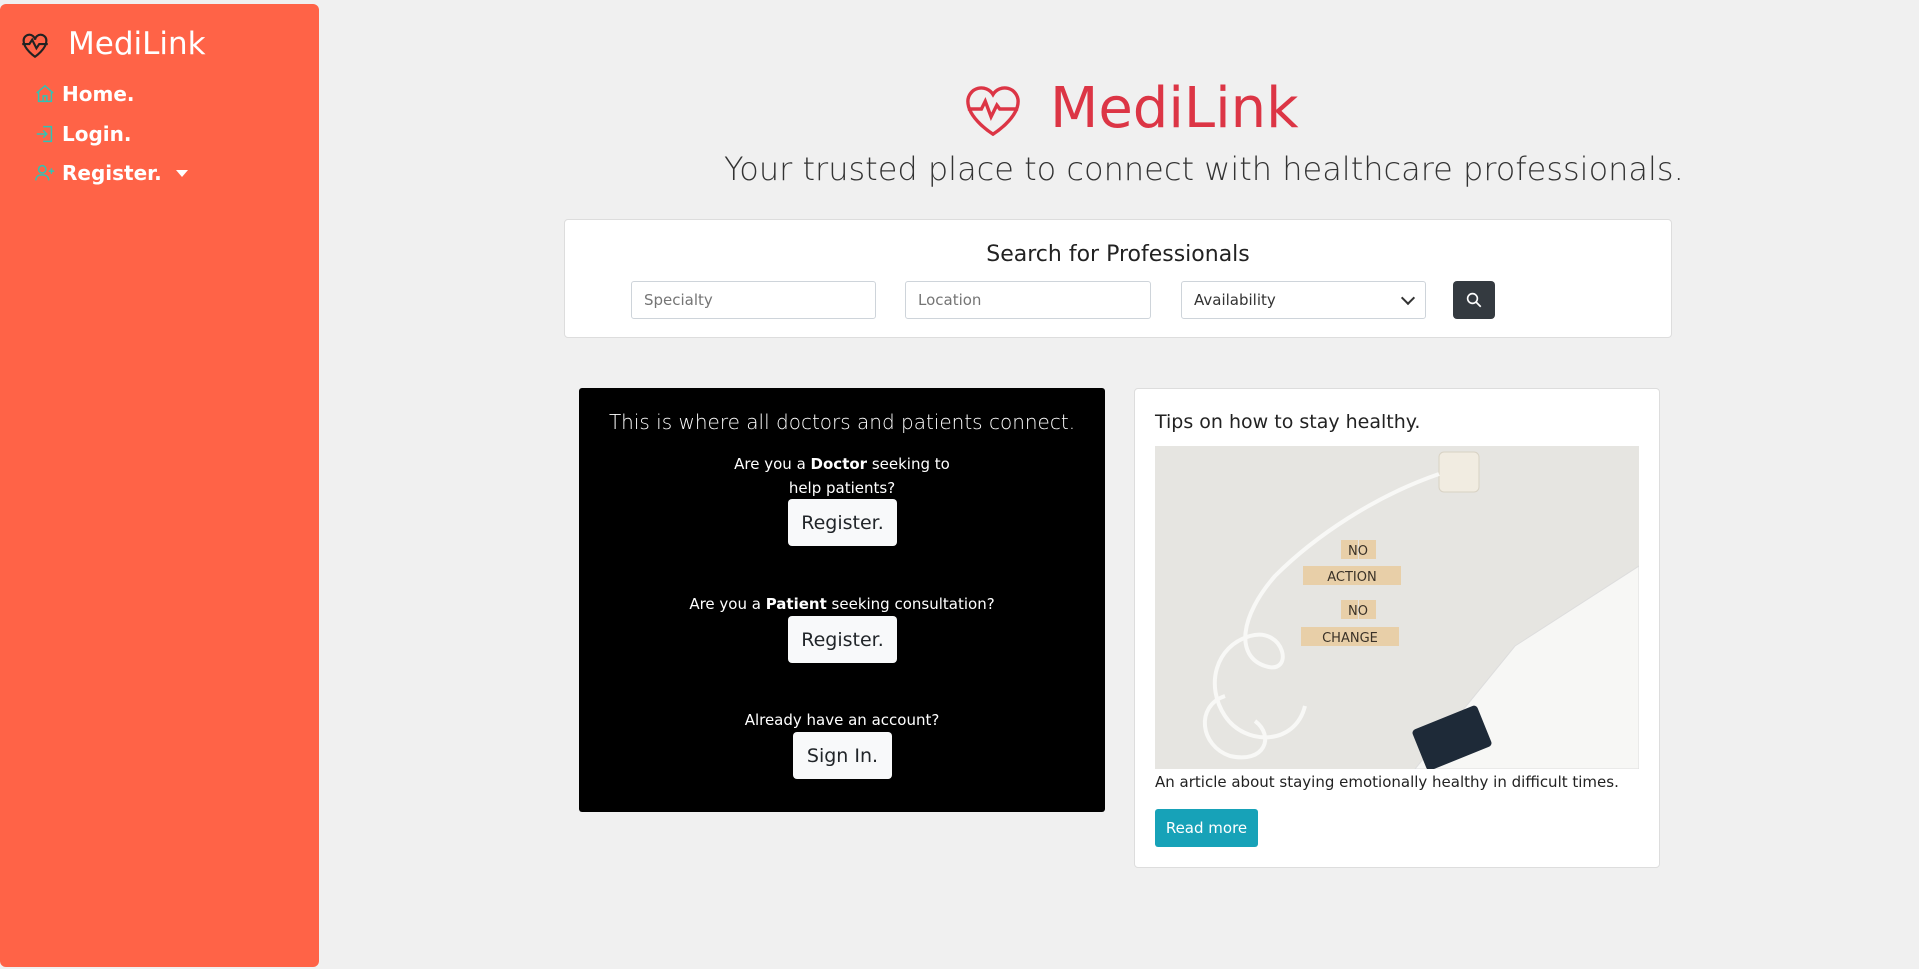  I want to click on sidebar-brand: MediLink, so click(112, 44).